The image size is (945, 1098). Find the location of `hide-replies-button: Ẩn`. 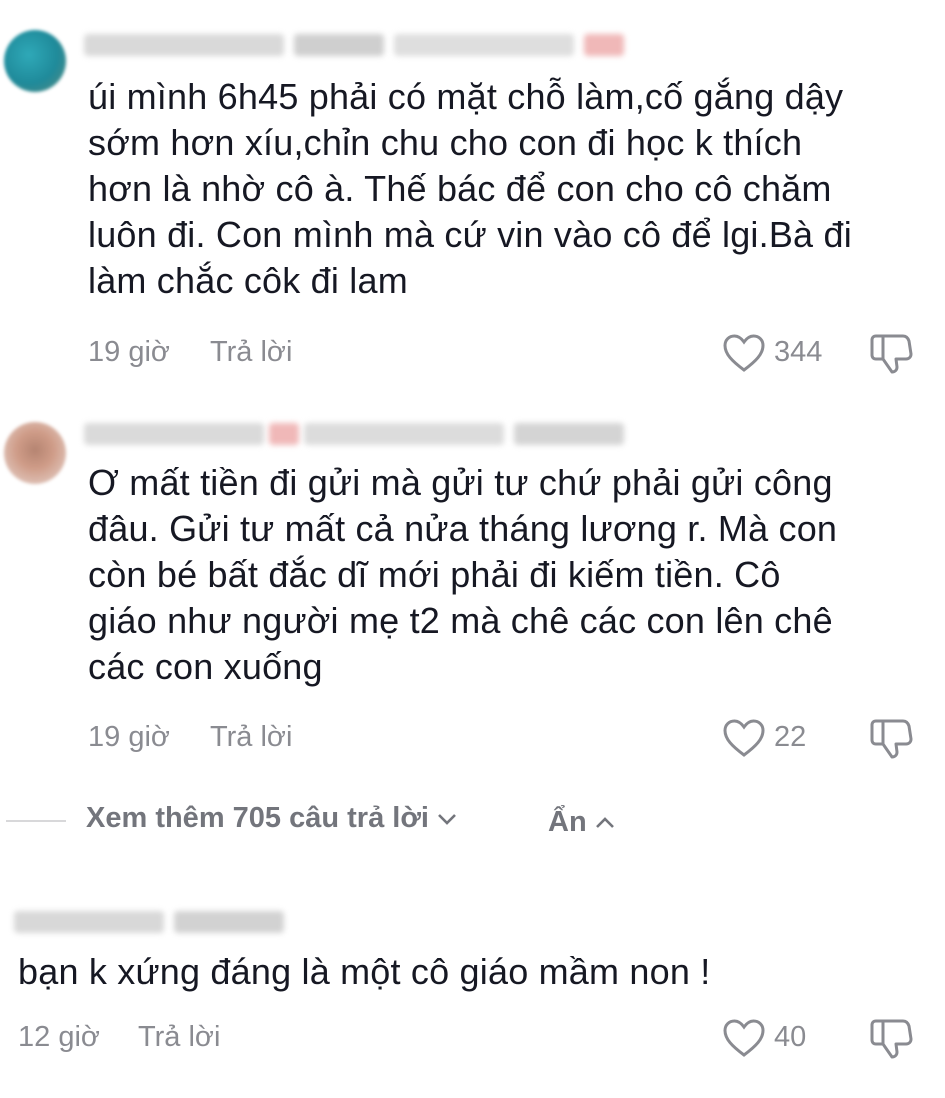

hide-replies-button: Ẩn is located at coordinates (581, 822).